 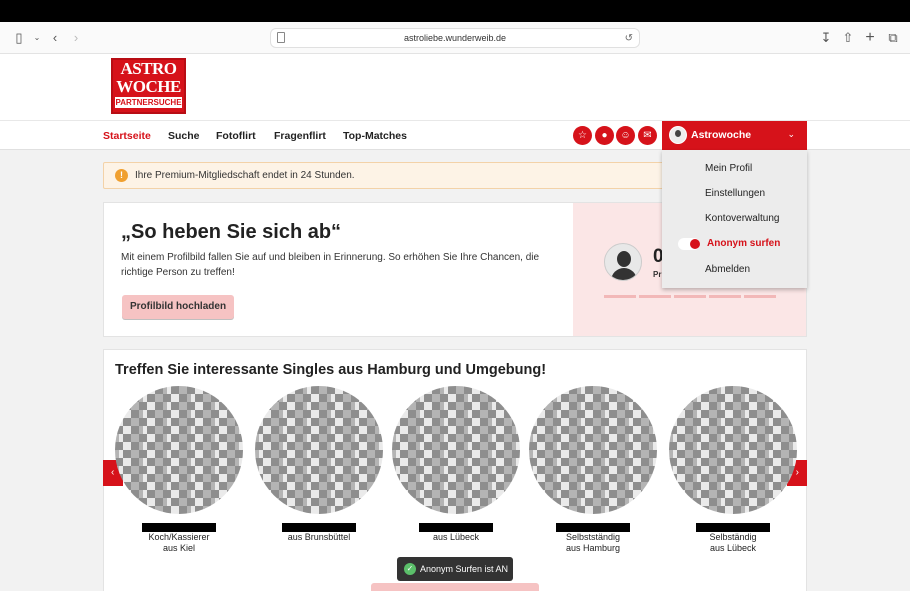 I want to click on account-menu-button: Astrowoche ⌄, so click(x=734, y=136).